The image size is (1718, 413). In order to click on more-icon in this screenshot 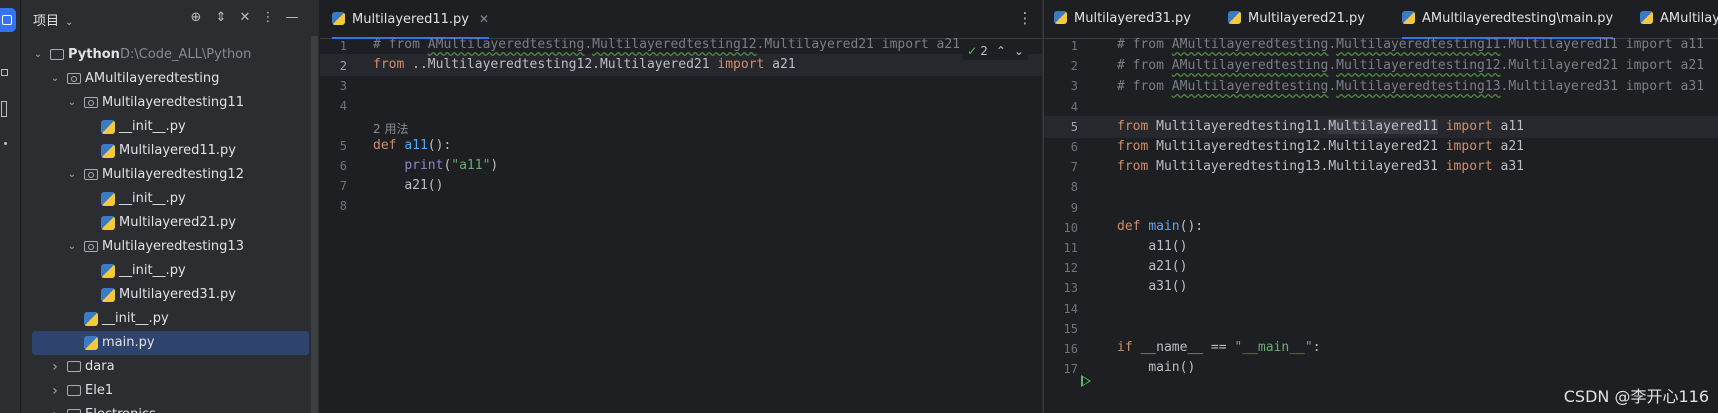, I will do `click(5, 143)`.